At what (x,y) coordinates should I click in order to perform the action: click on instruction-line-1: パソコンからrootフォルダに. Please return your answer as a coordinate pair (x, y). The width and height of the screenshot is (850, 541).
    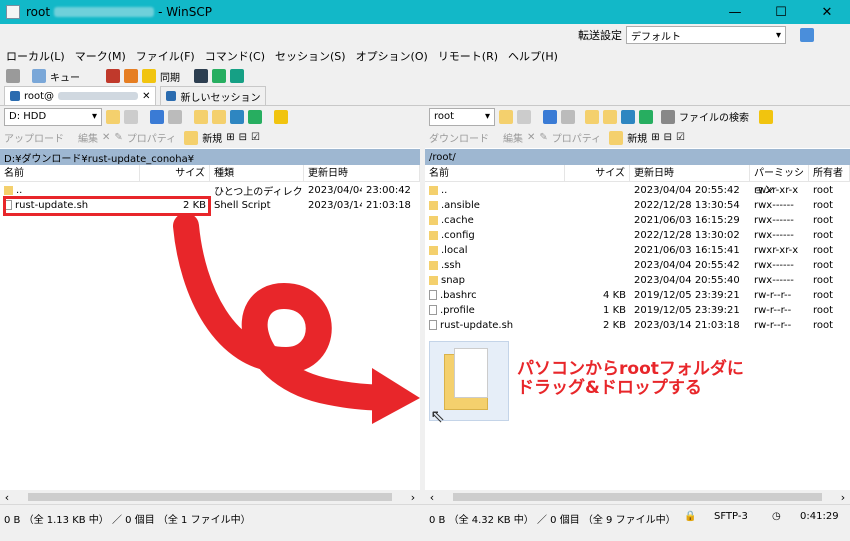
    Looking at the image, I should click on (630, 369).